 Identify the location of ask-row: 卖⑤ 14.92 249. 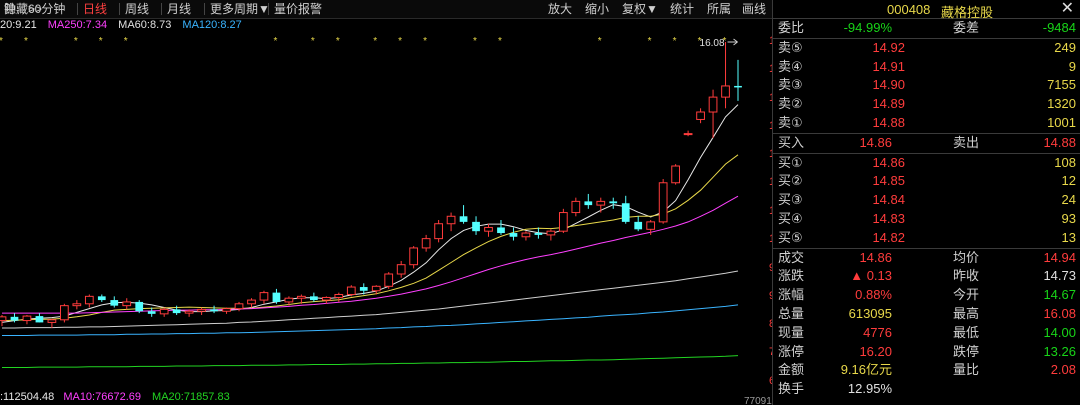
(926, 48).